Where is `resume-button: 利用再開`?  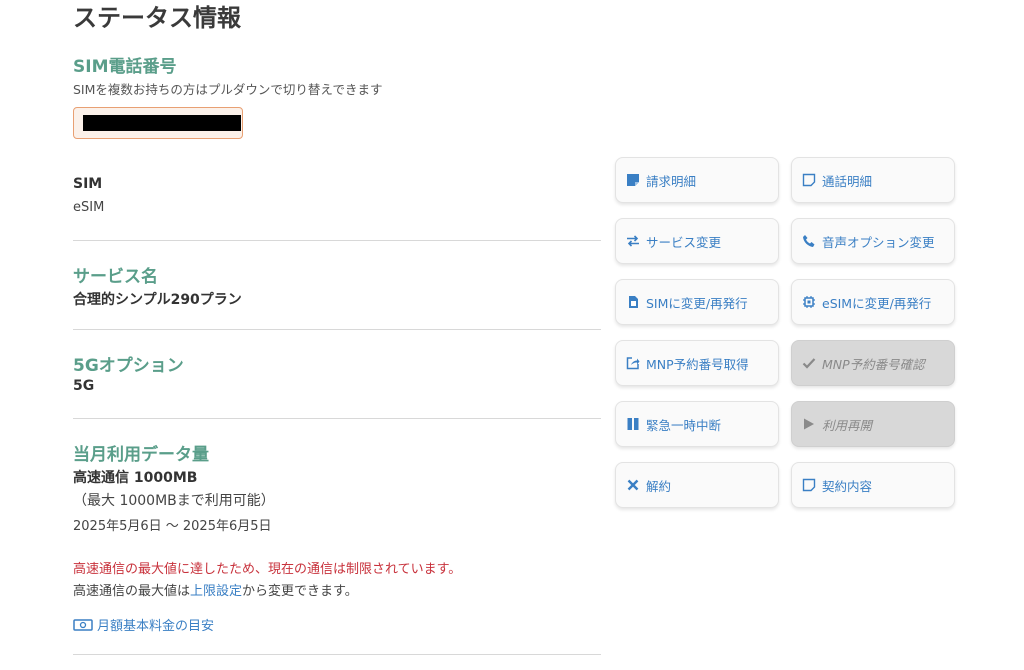 resume-button: 利用再開 is located at coordinates (873, 424).